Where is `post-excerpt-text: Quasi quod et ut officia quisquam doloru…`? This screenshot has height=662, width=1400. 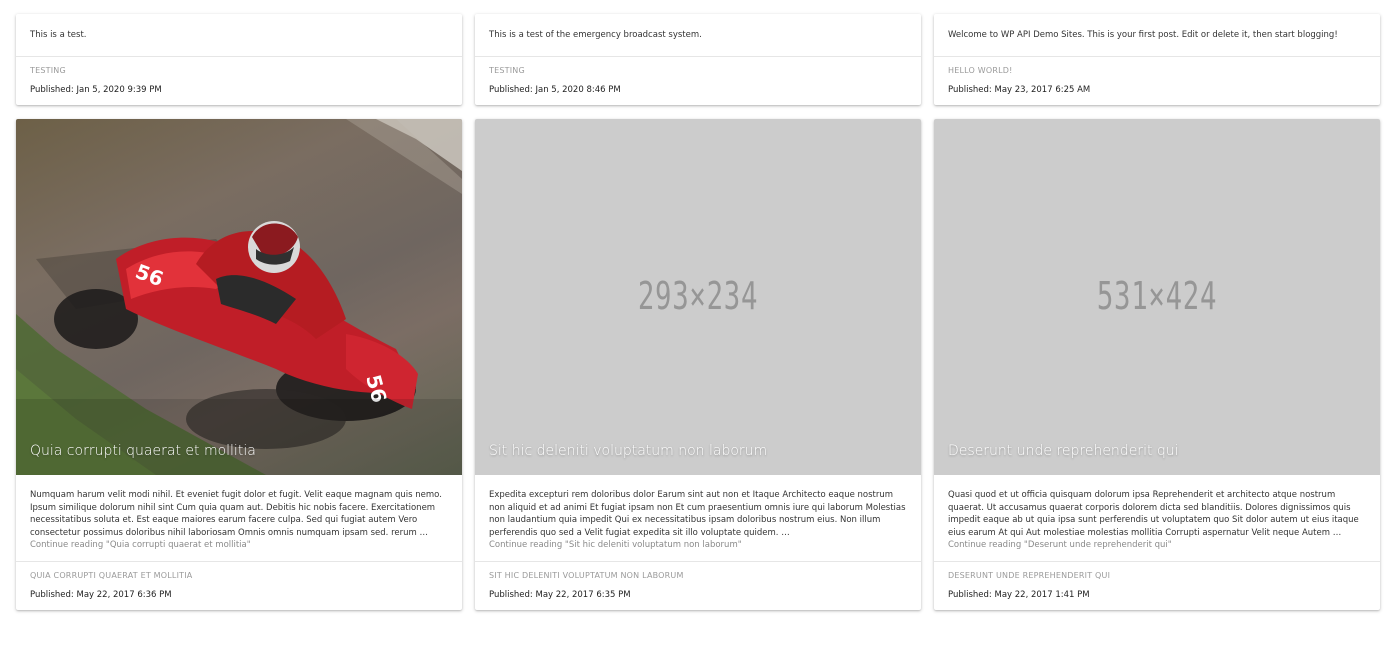
post-excerpt-text: Quasi quod et ut officia quisquam doloru… is located at coordinates (1153, 514).